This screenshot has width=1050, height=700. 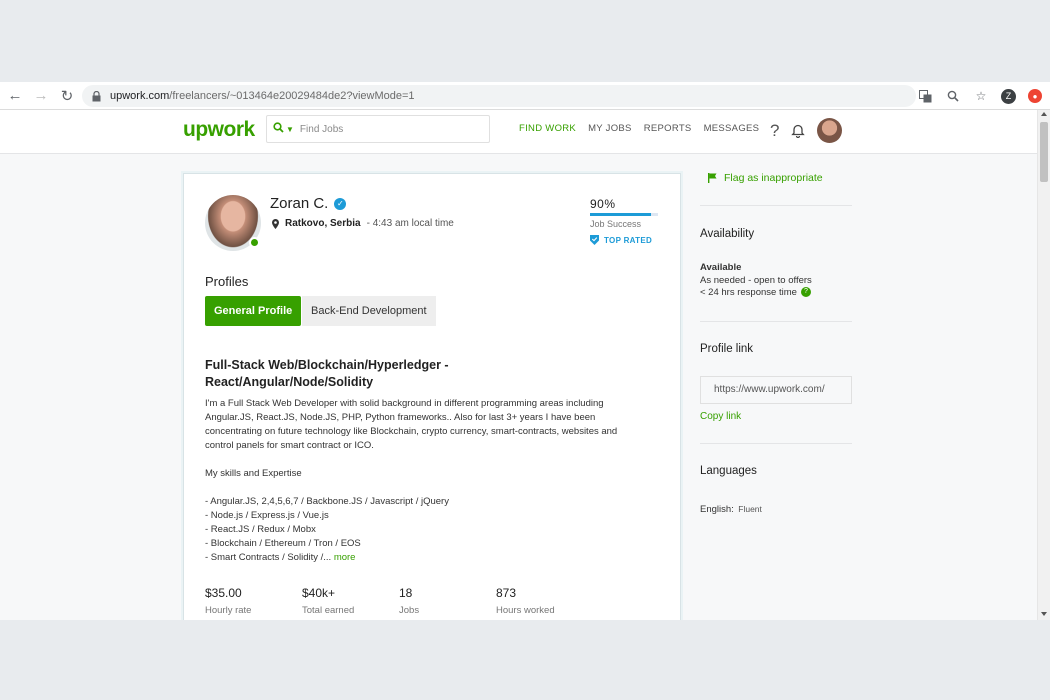 I want to click on language-level: Fluent, so click(x=750, y=508).